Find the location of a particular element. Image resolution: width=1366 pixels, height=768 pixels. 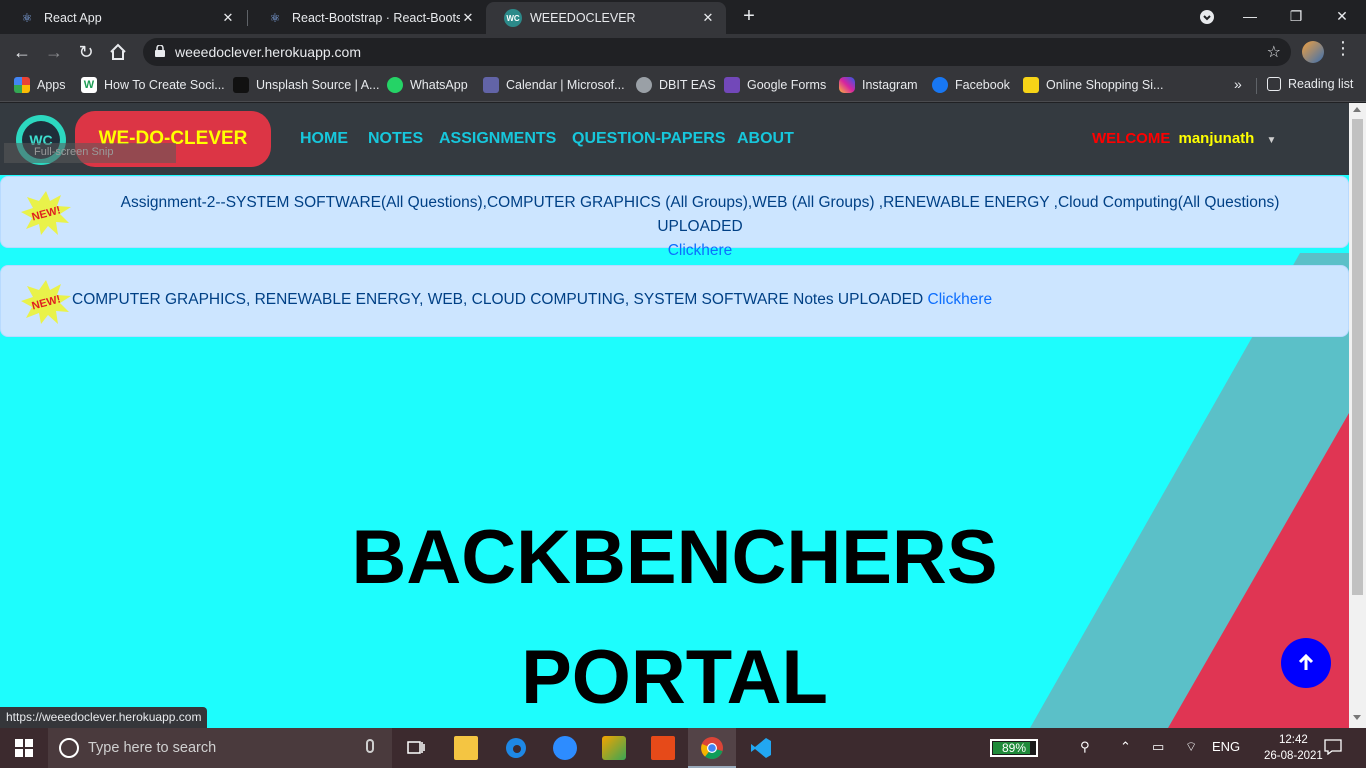

nav-about: ABOUT is located at coordinates (765, 139).